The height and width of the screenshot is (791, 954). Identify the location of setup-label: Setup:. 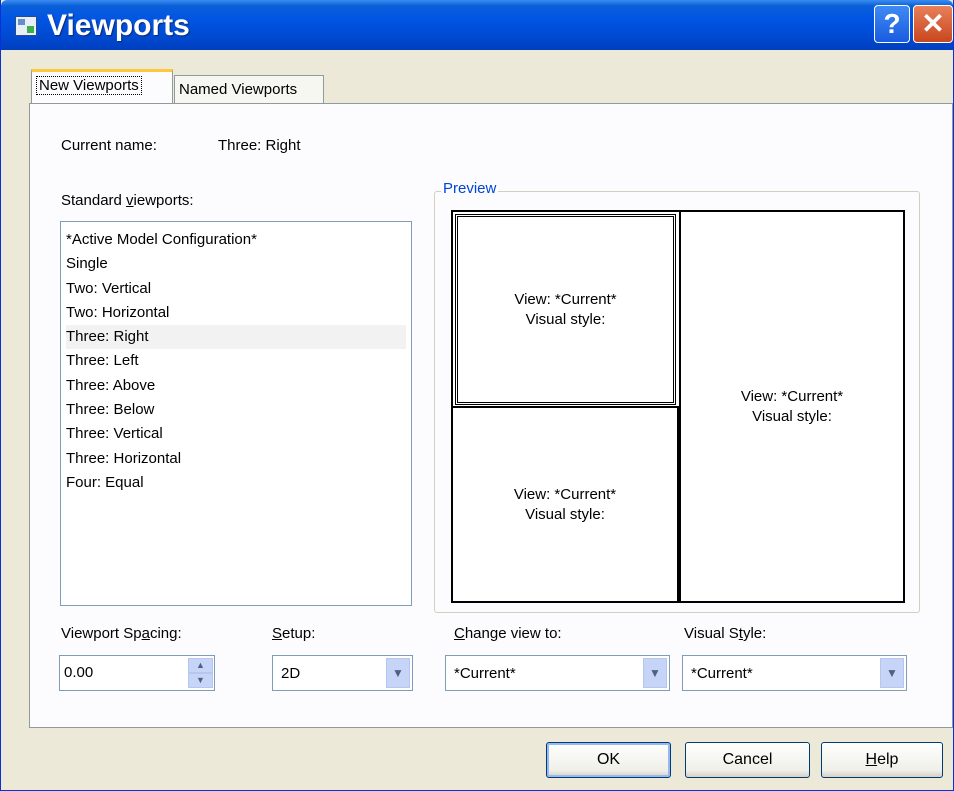
(293, 633).